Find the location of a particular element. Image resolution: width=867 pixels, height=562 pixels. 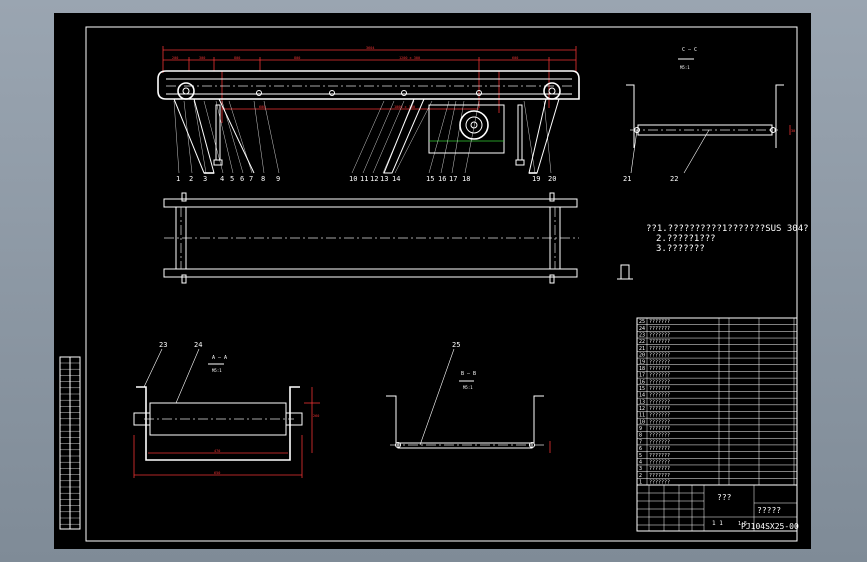

sheet-info: 1 1 is located at coordinates (717, 523).